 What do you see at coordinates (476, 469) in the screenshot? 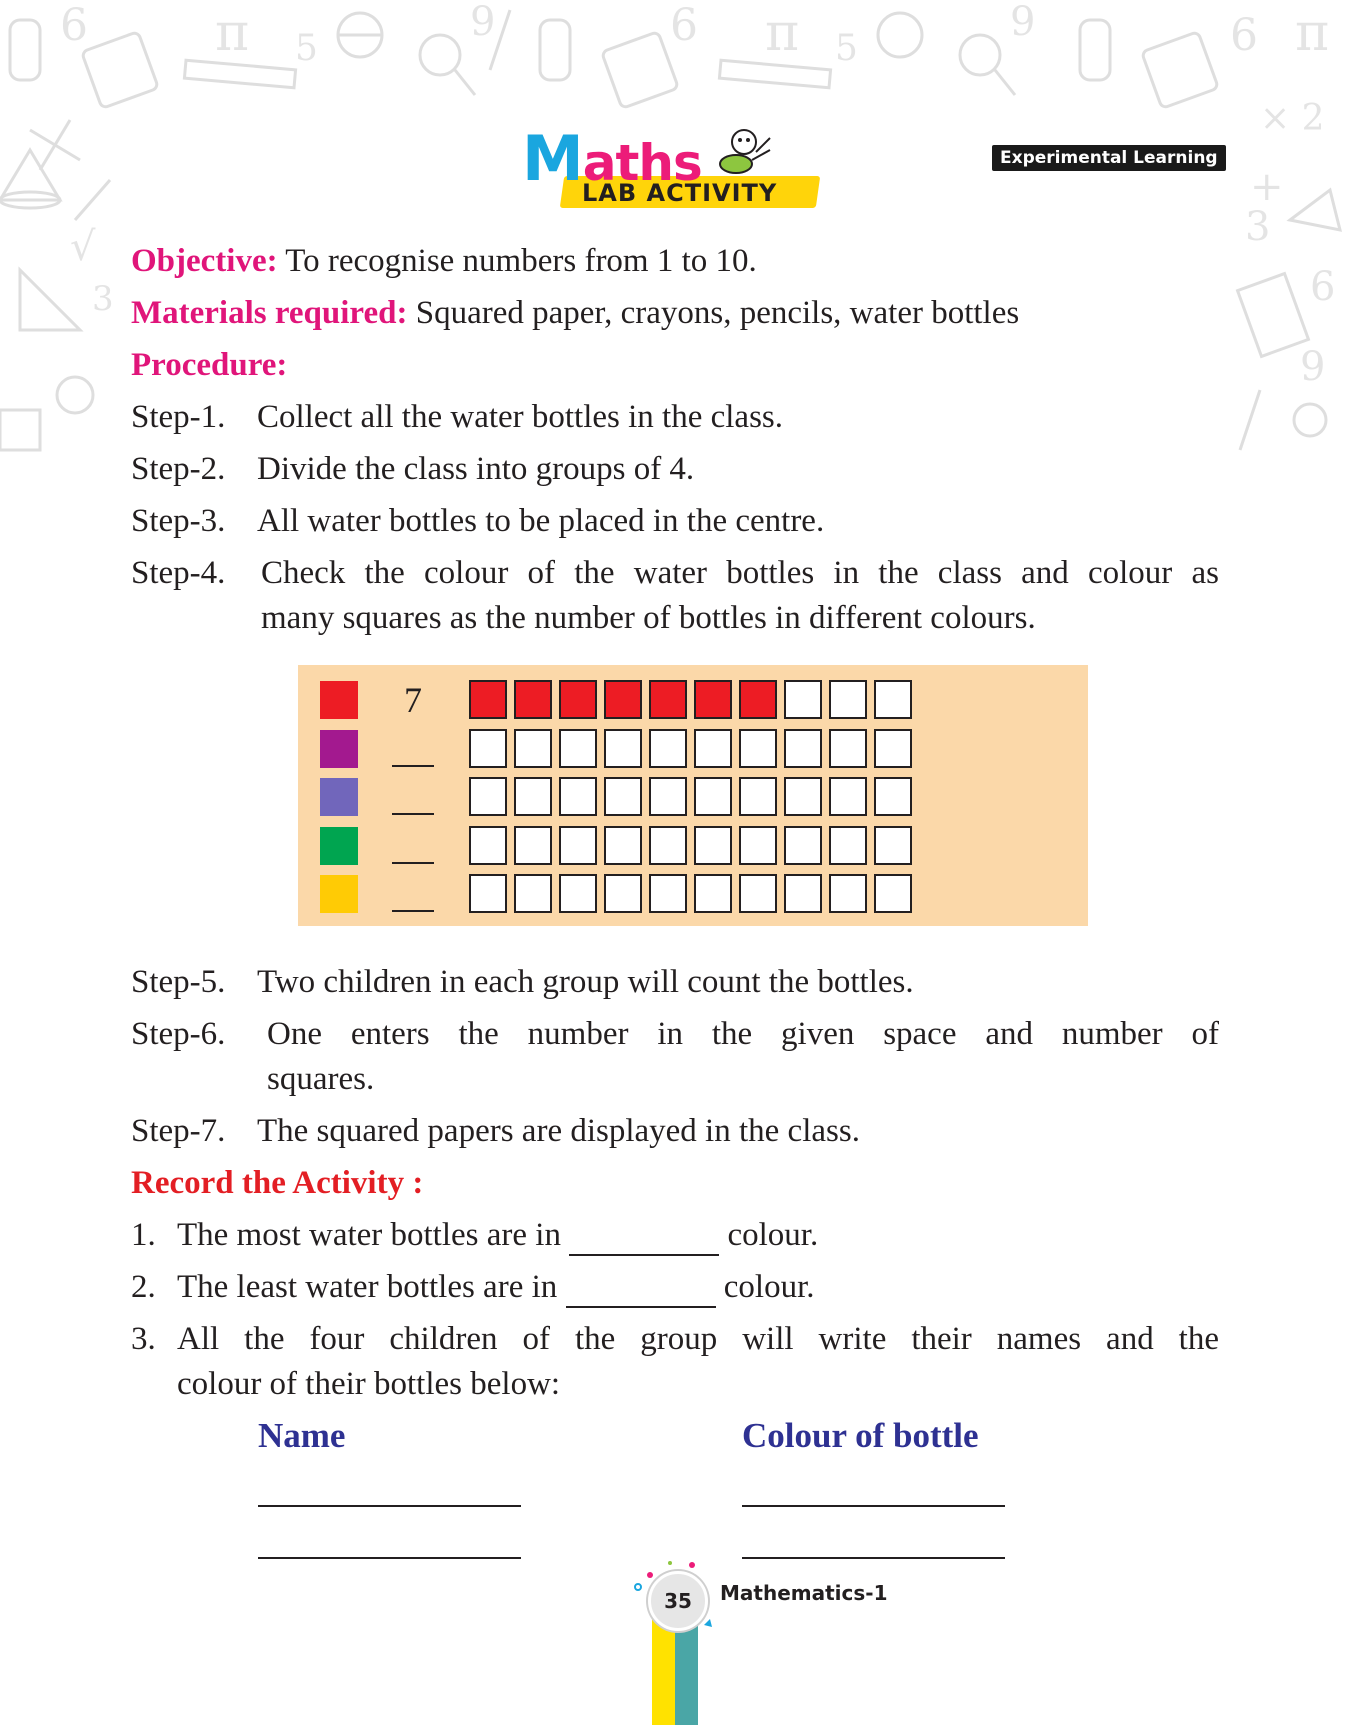
I see `step-text: Divide the class into groups of 4.` at bounding box center [476, 469].